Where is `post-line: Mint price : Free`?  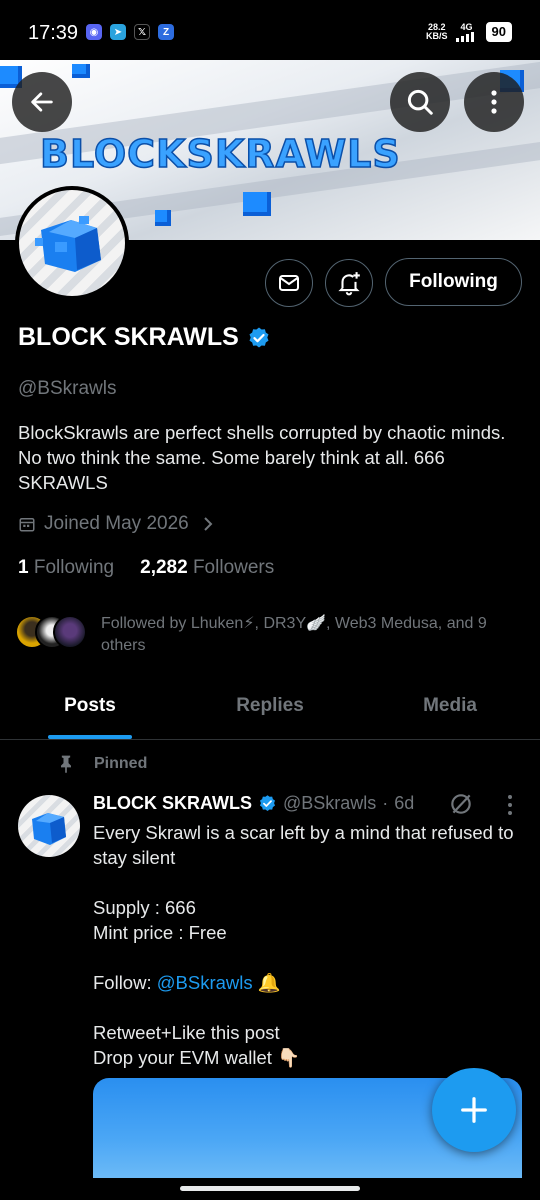 post-line: Mint price : Free is located at coordinates (160, 932).